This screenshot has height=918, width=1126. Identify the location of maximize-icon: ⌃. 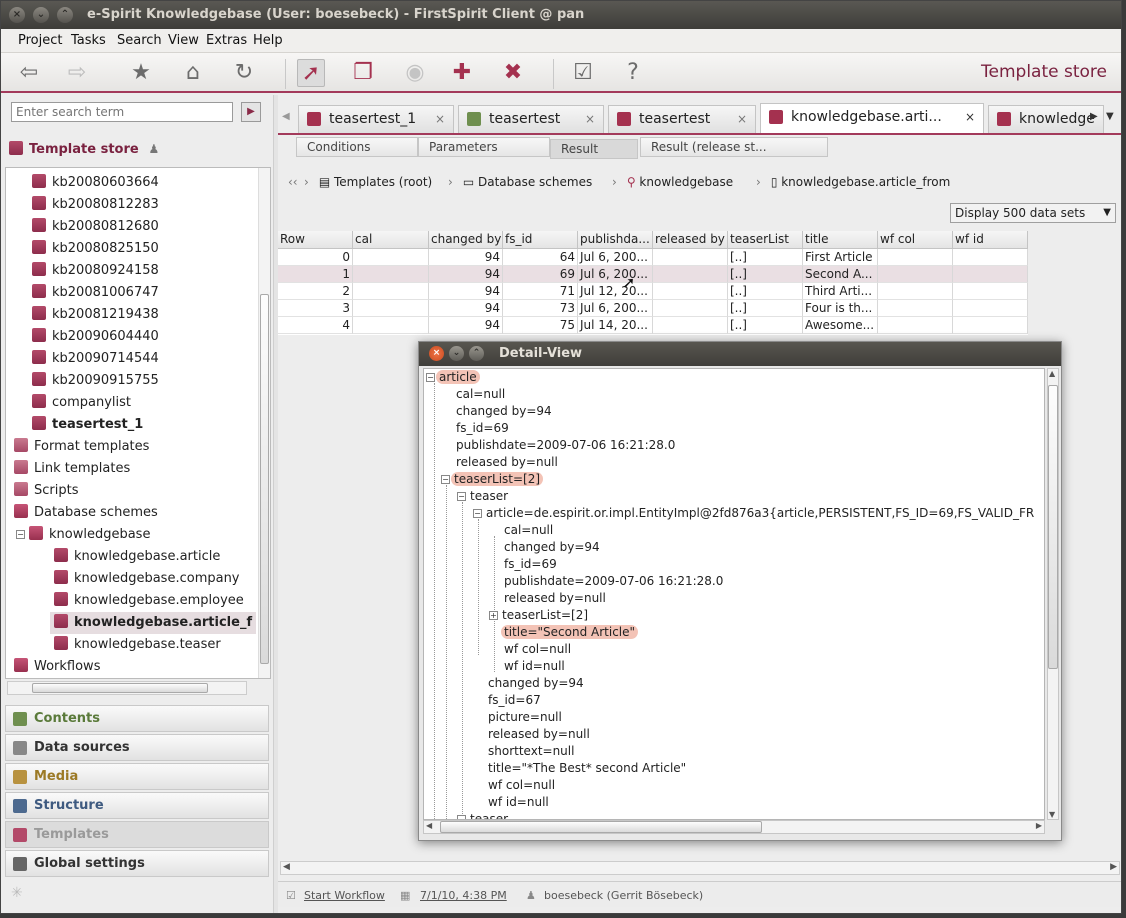
(476, 353).